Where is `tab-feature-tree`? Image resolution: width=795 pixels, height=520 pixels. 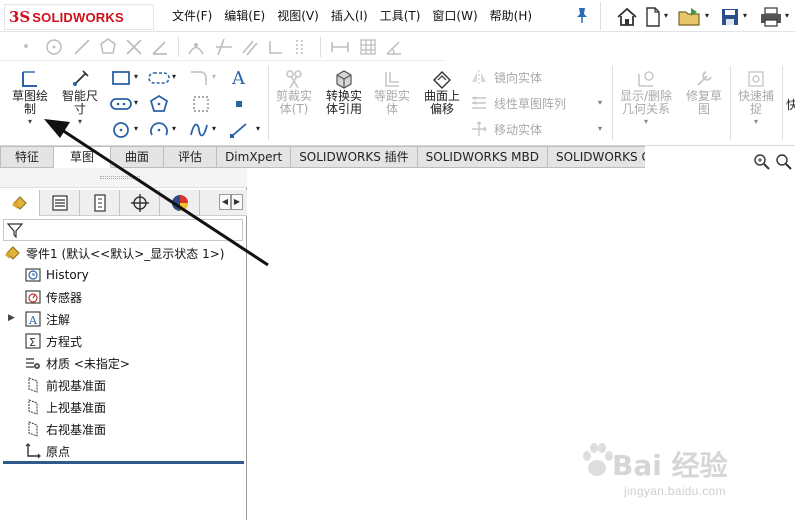
tab-feature-tree is located at coordinates (20, 203).